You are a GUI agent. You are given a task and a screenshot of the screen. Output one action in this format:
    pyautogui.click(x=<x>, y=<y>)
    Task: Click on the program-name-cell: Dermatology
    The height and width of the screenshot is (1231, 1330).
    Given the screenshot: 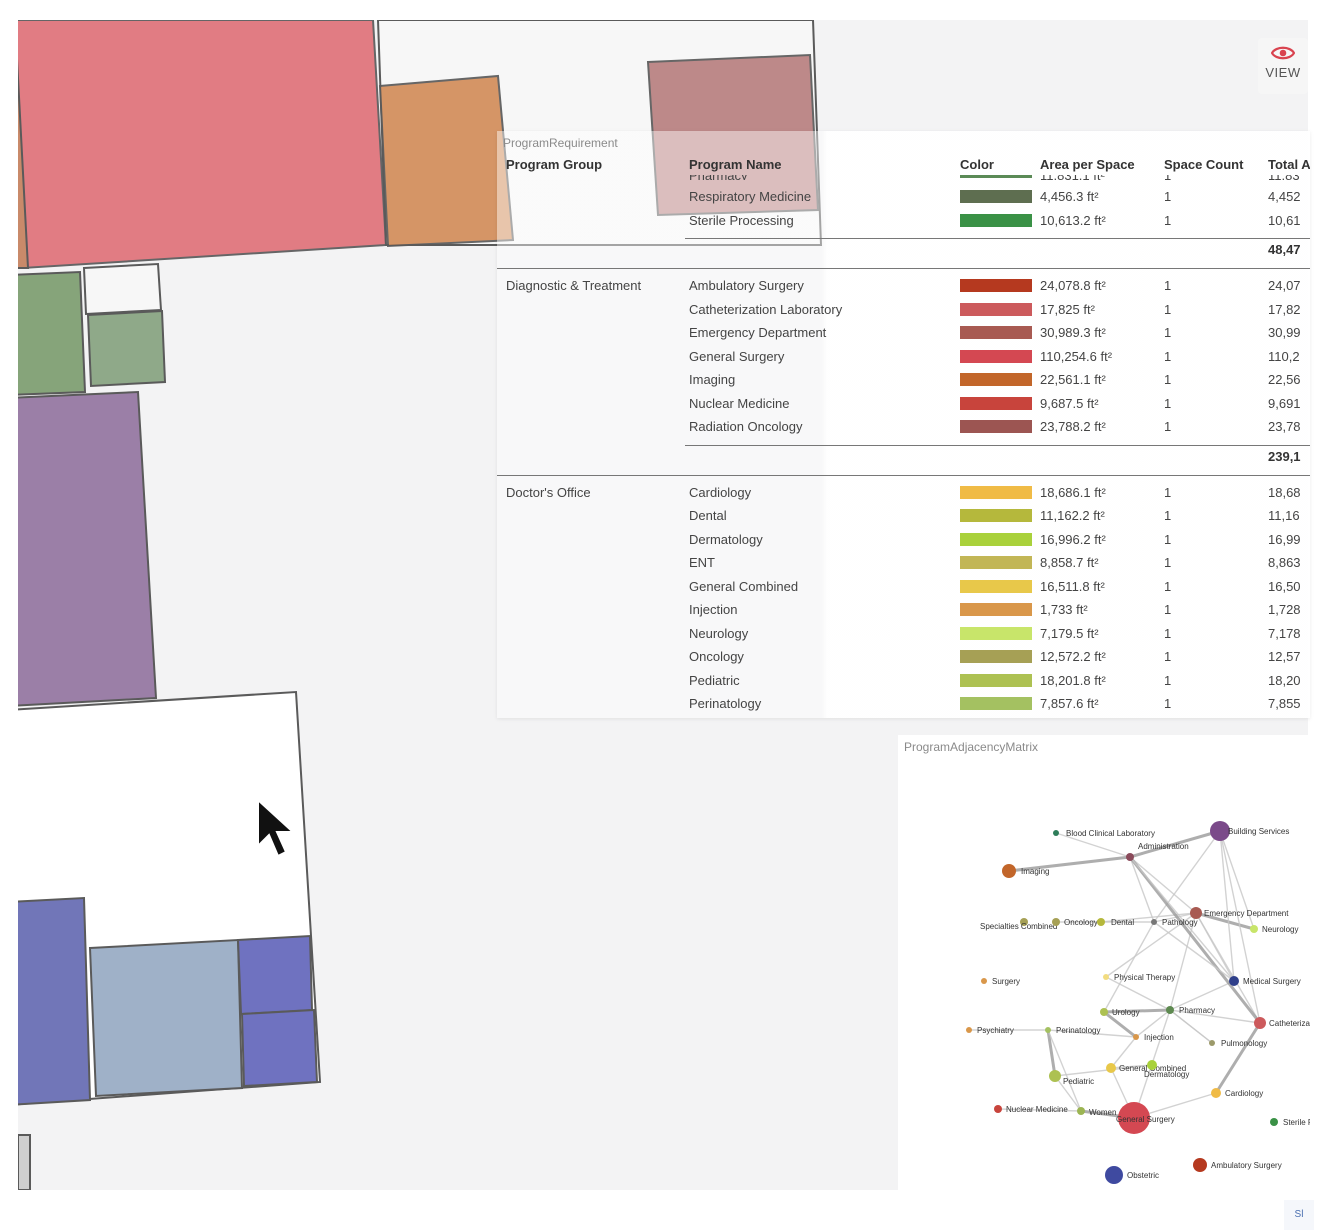 What is the action you would take?
    pyautogui.click(x=726, y=539)
    